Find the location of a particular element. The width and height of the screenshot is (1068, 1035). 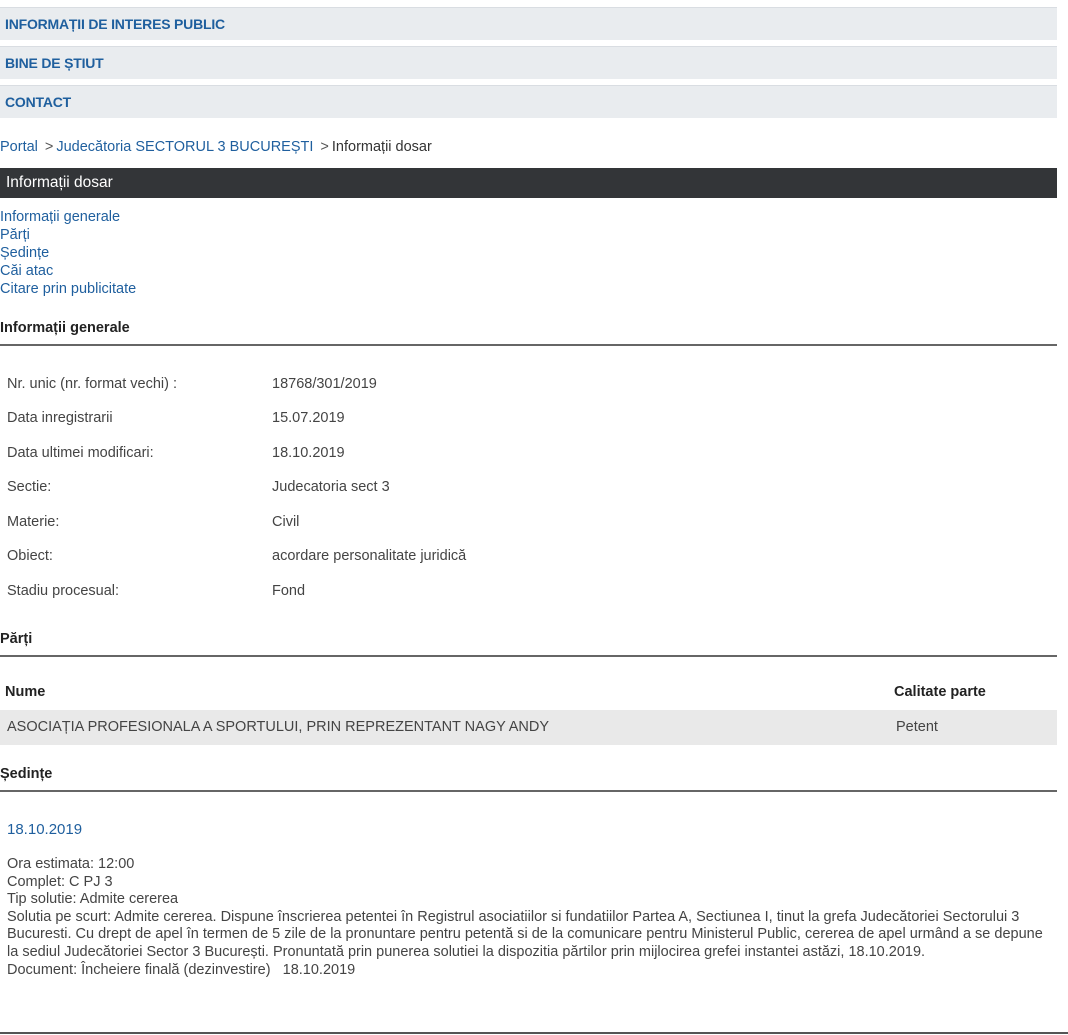

info-label: Materie: is located at coordinates (33, 522).